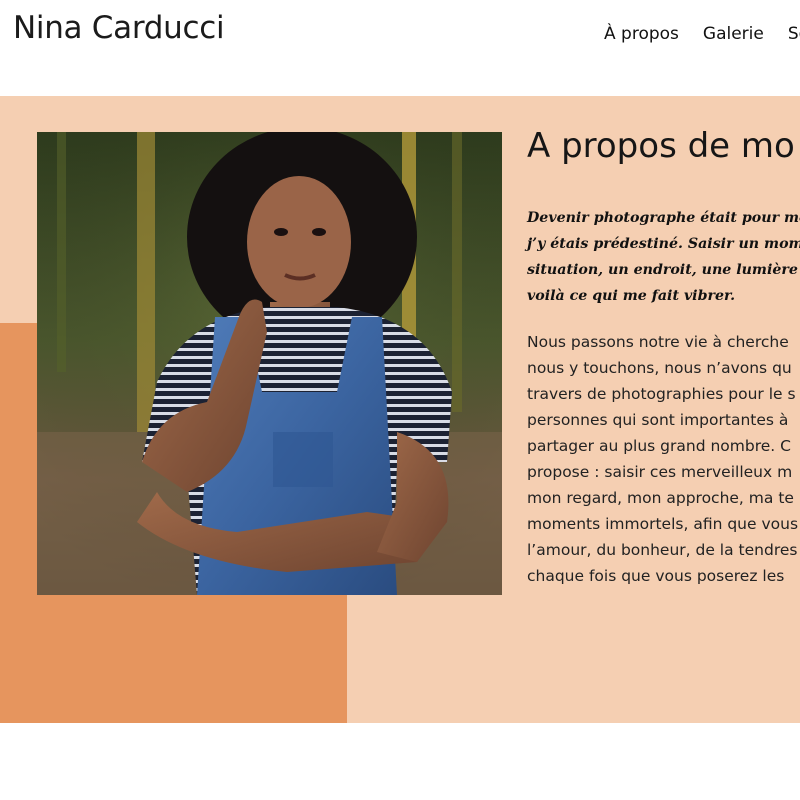  Describe the element at coordinates (641, 34) in the screenshot. I see `nav-item-a-propos: À propos` at that location.